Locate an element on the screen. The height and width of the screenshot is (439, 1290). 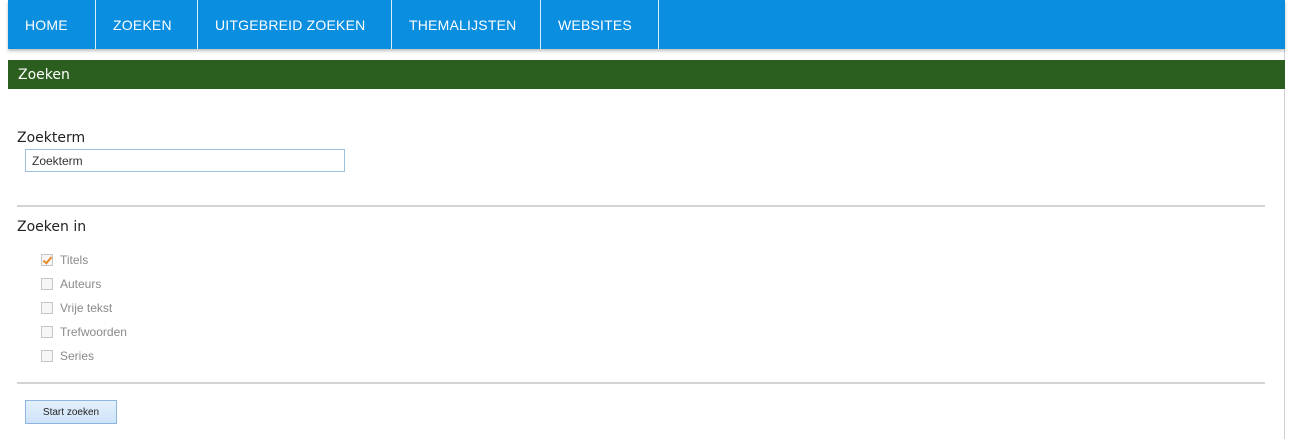
checkbox-label: Auteurs is located at coordinates (81, 284).